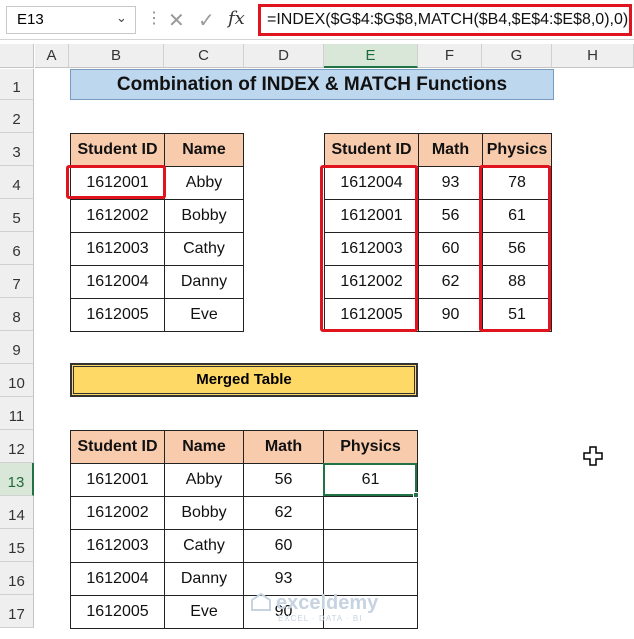  I want to click on row-header: 11, so click(17, 413).